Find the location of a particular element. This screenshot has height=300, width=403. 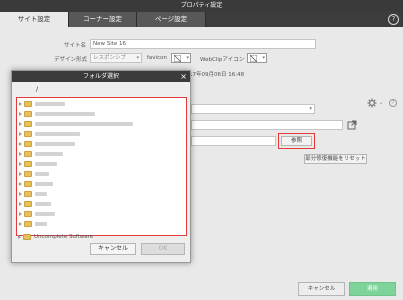

chevron-down-icon: ⌄ is located at coordinates (381, 103).